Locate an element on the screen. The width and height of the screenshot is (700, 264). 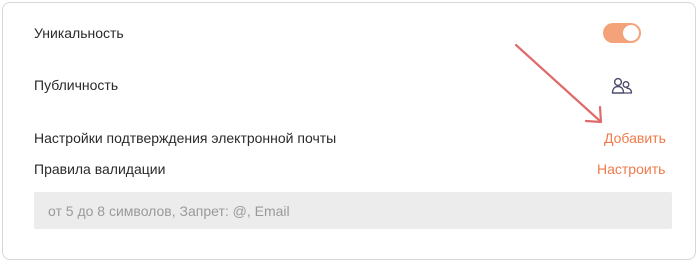
validation-rules-box: от 5 до 8 символов, Запрет: @, Email is located at coordinates (353, 210).